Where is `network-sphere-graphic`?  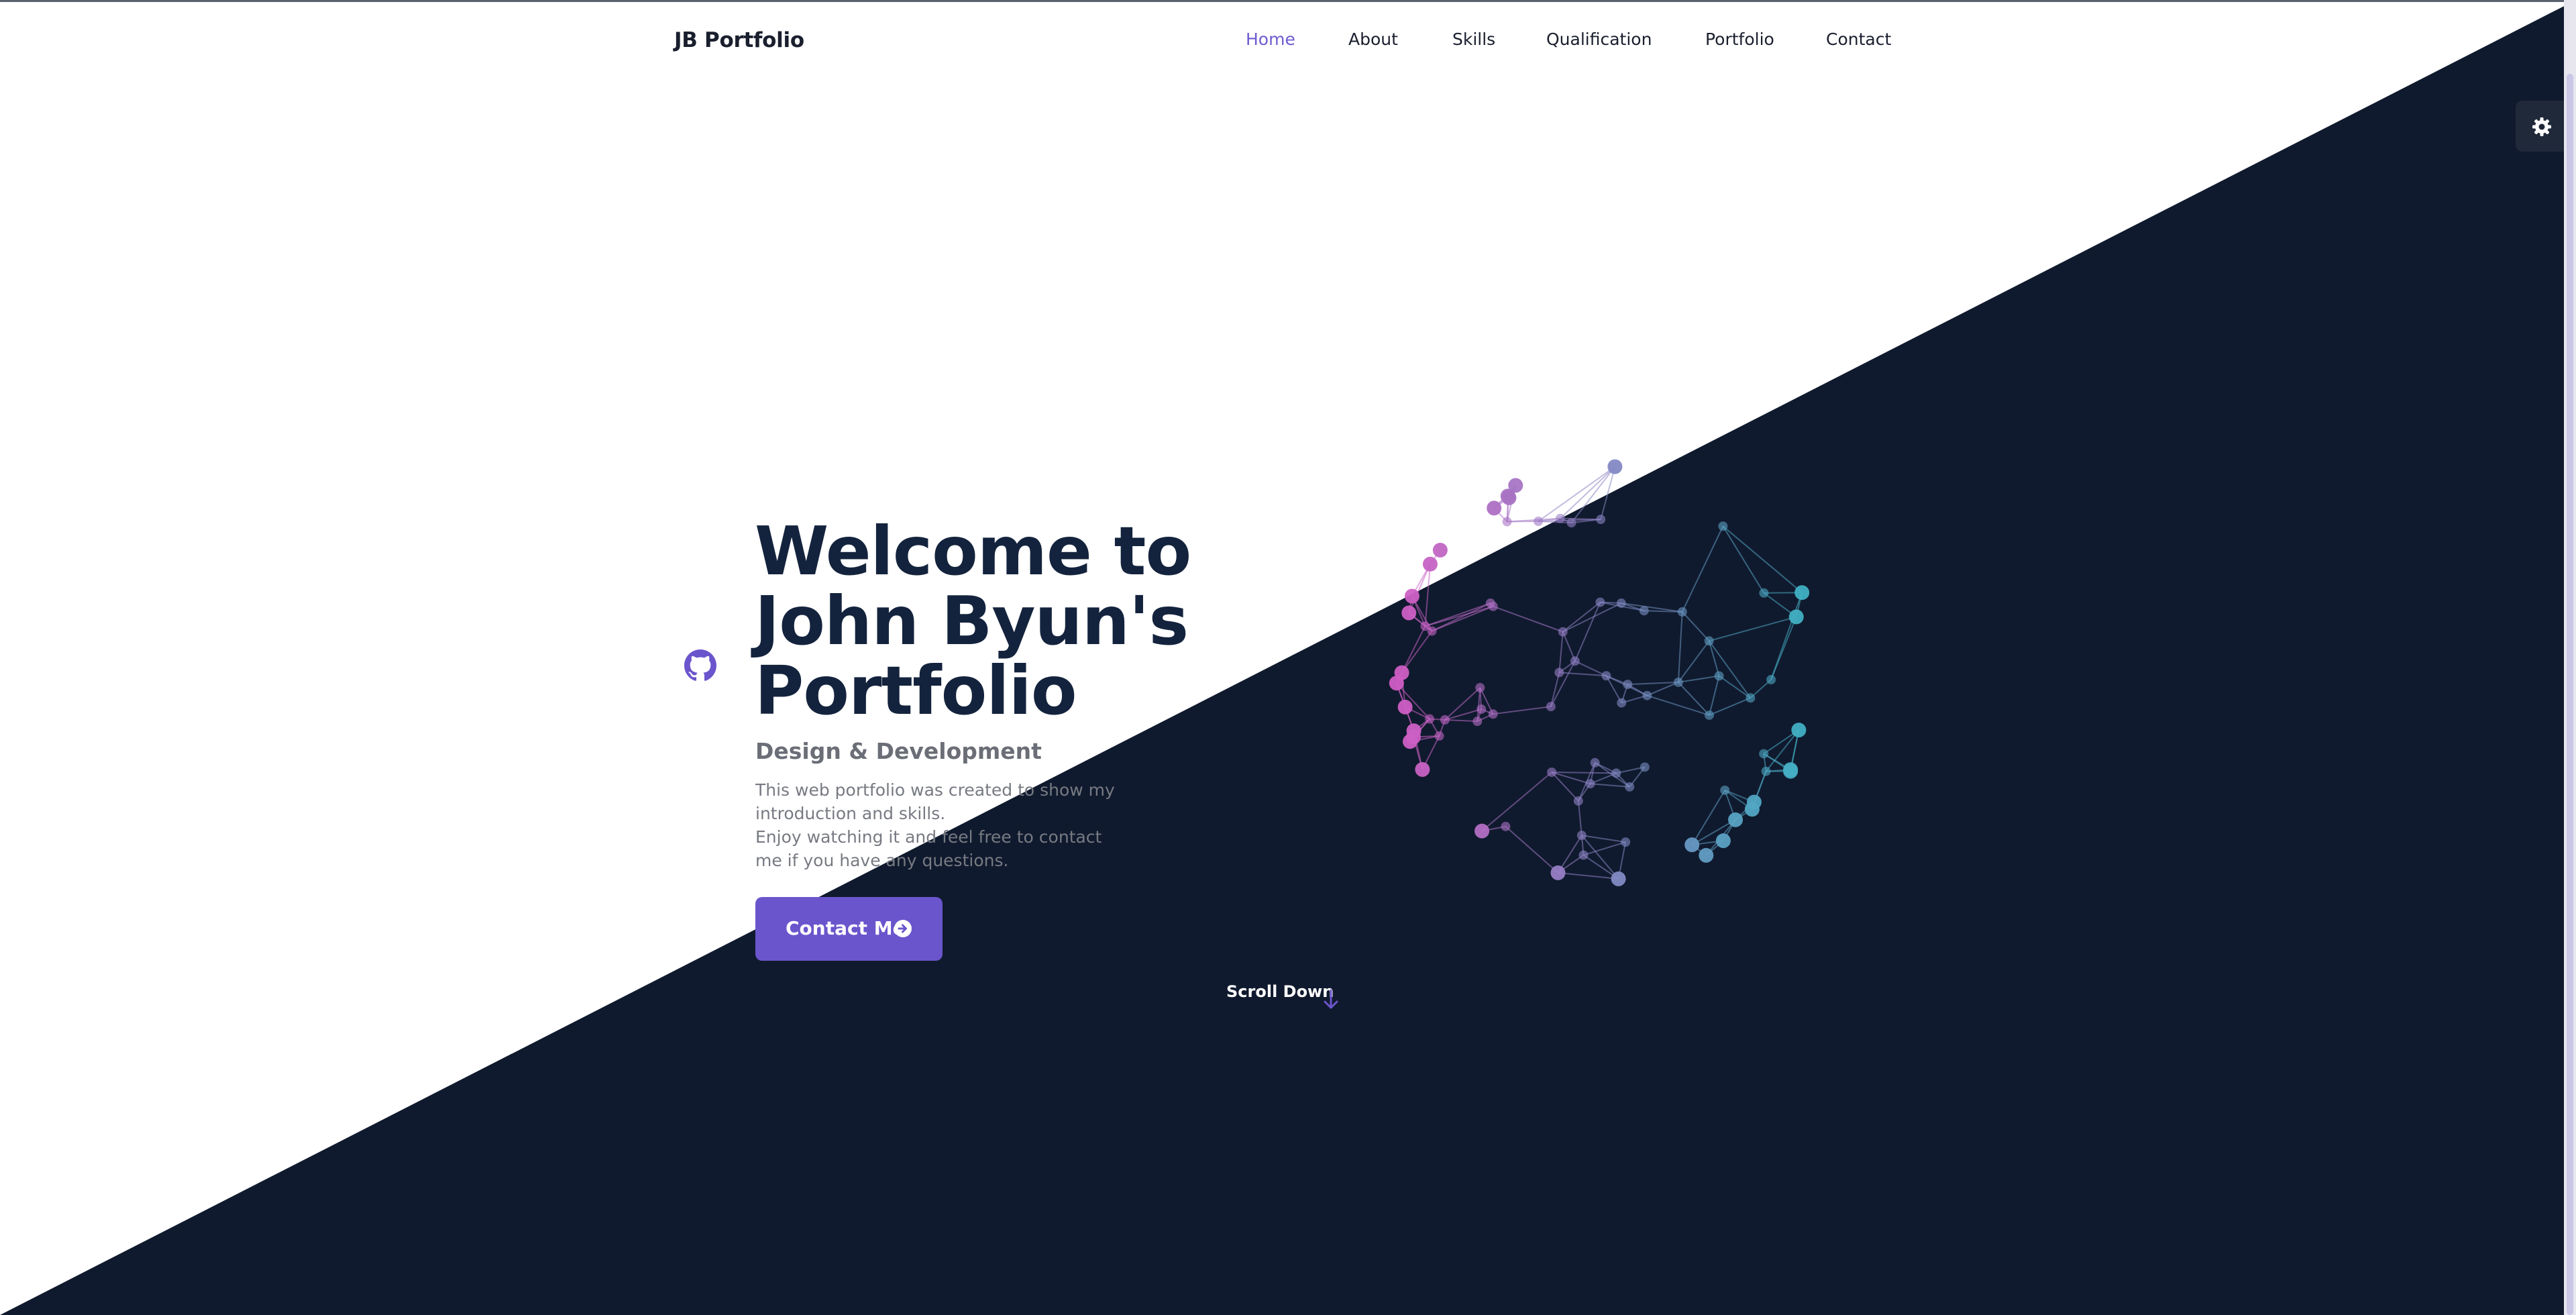 network-sphere-graphic is located at coordinates (1599, 672).